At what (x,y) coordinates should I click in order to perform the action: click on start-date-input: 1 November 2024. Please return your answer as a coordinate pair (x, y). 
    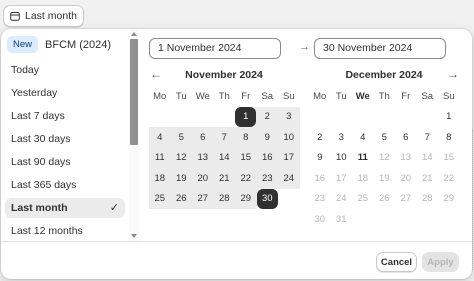
    Looking at the image, I should click on (215, 48).